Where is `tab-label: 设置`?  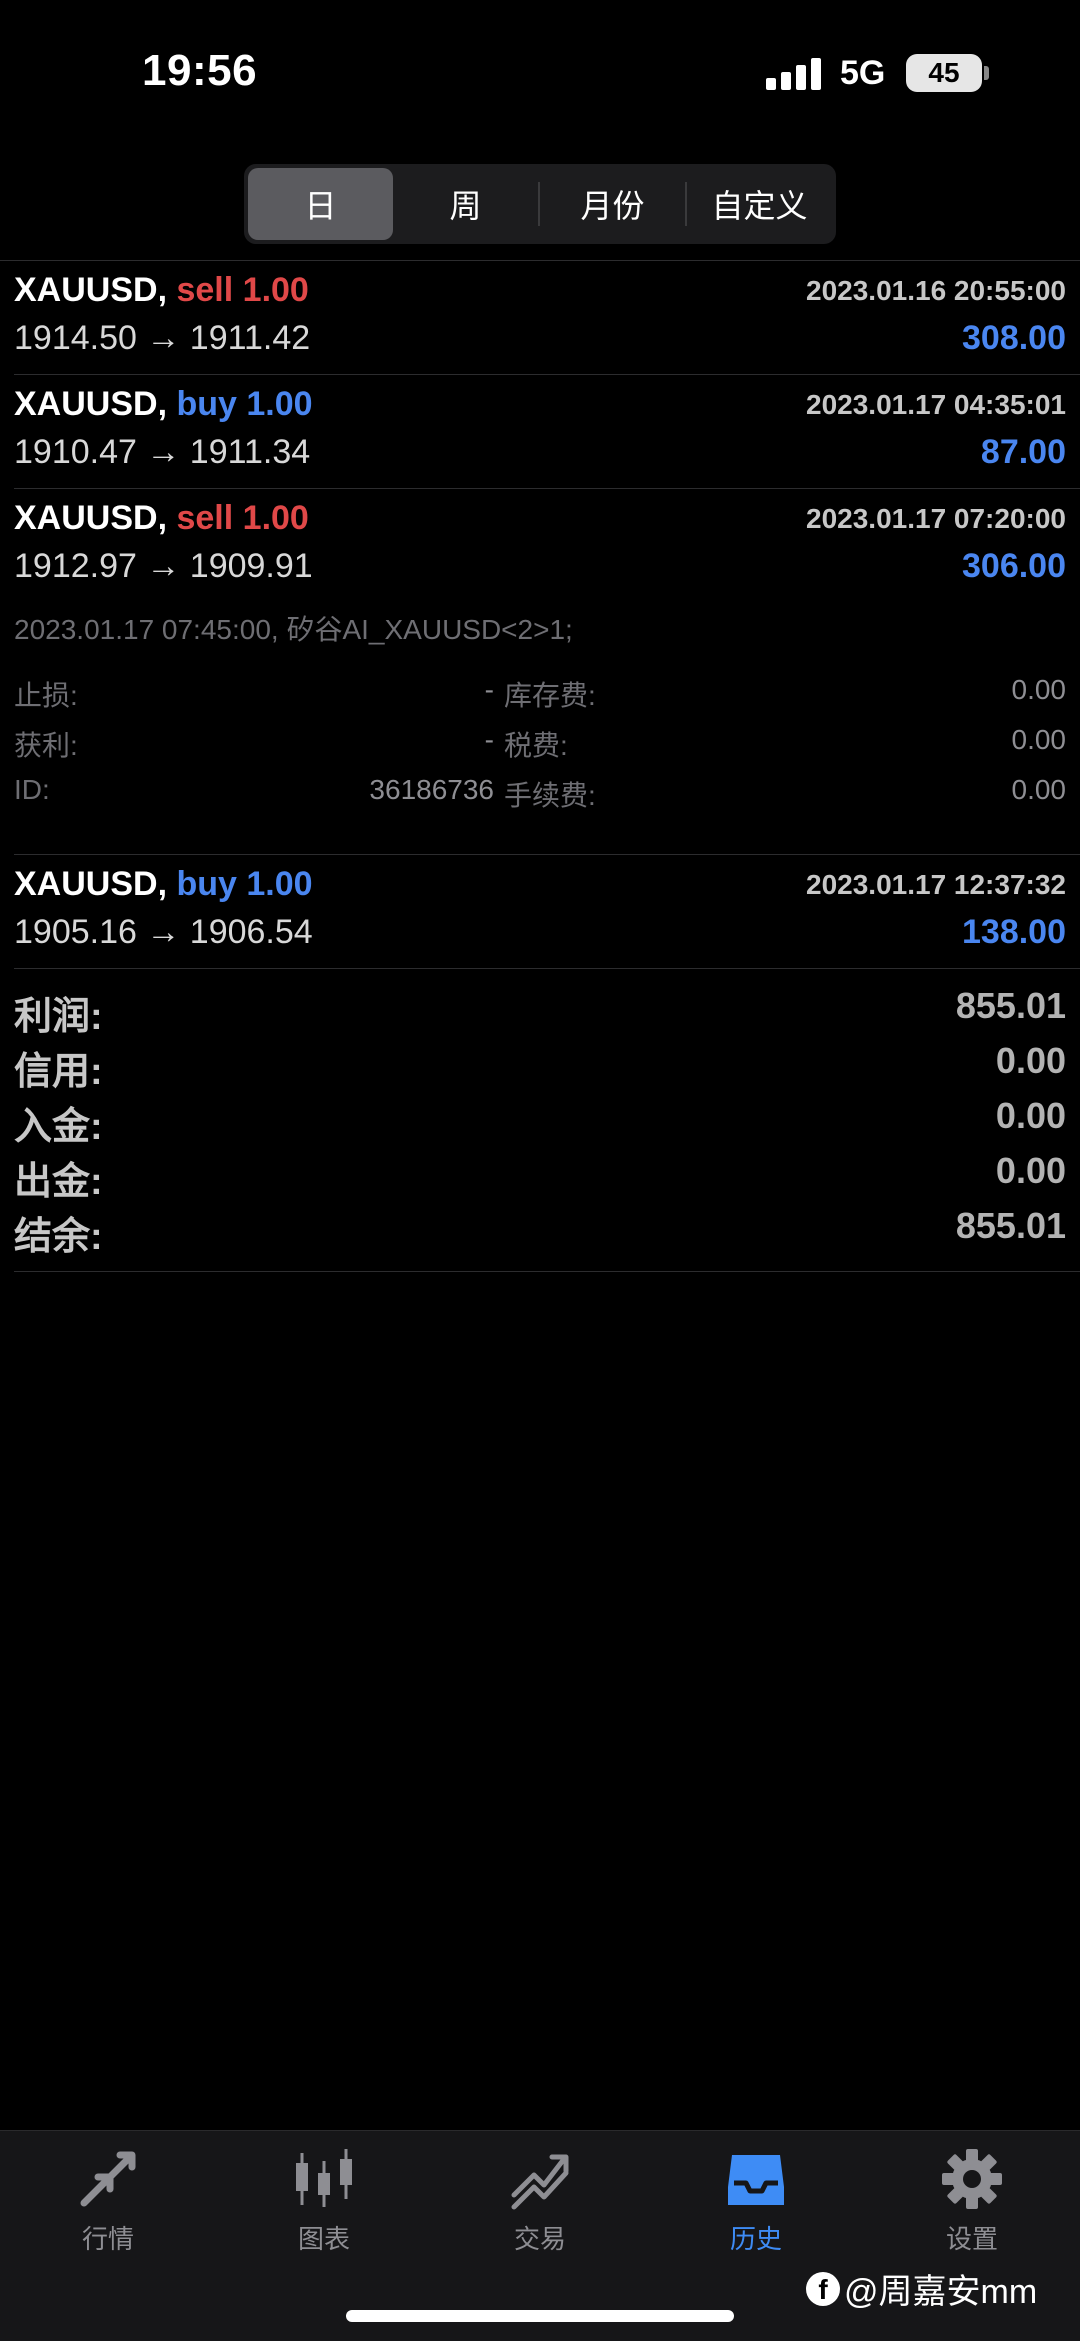 tab-label: 设置 is located at coordinates (971, 2239).